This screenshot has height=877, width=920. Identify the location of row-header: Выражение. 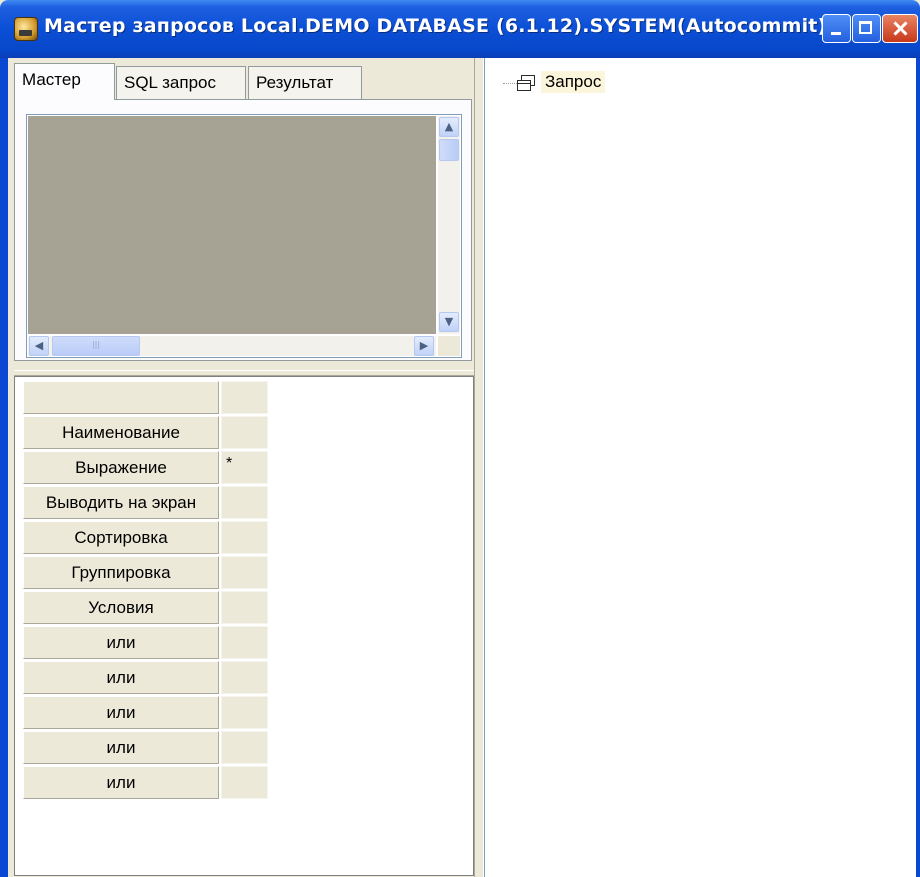
(121, 467).